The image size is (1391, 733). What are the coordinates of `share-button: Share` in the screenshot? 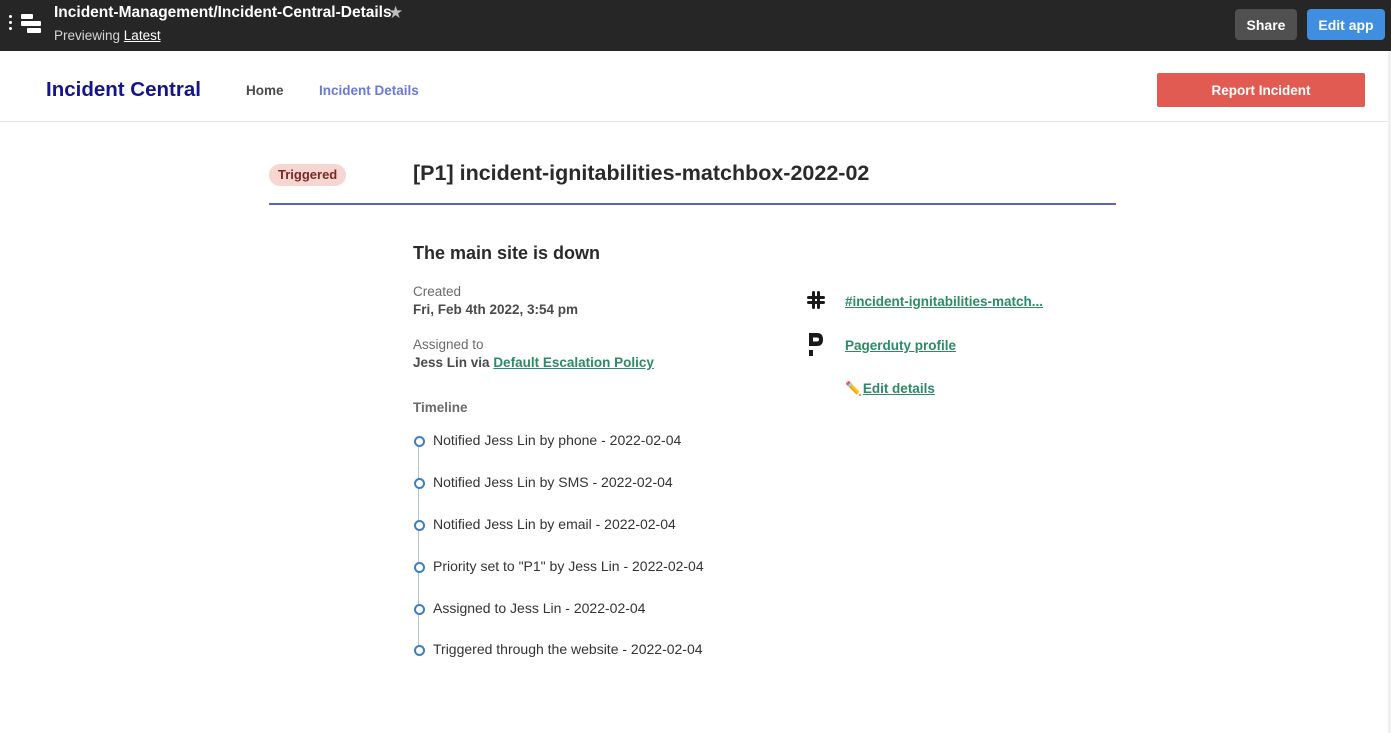 It's located at (1266, 24).